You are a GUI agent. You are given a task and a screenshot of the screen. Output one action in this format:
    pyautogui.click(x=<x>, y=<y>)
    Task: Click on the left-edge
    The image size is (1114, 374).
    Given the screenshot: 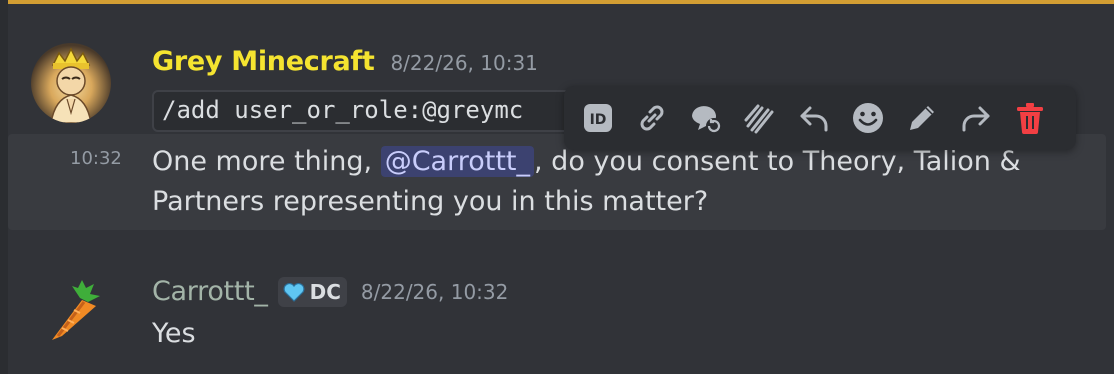 What is the action you would take?
    pyautogui.click(x=4, y=187)
    